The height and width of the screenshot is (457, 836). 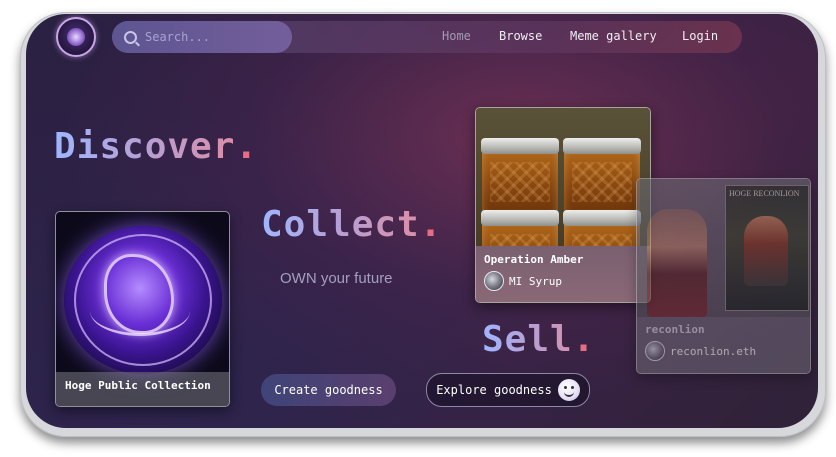 I want to click on nft-card-operation-amber: Operation Amber MI Syrup, so click(x=563, y=205).